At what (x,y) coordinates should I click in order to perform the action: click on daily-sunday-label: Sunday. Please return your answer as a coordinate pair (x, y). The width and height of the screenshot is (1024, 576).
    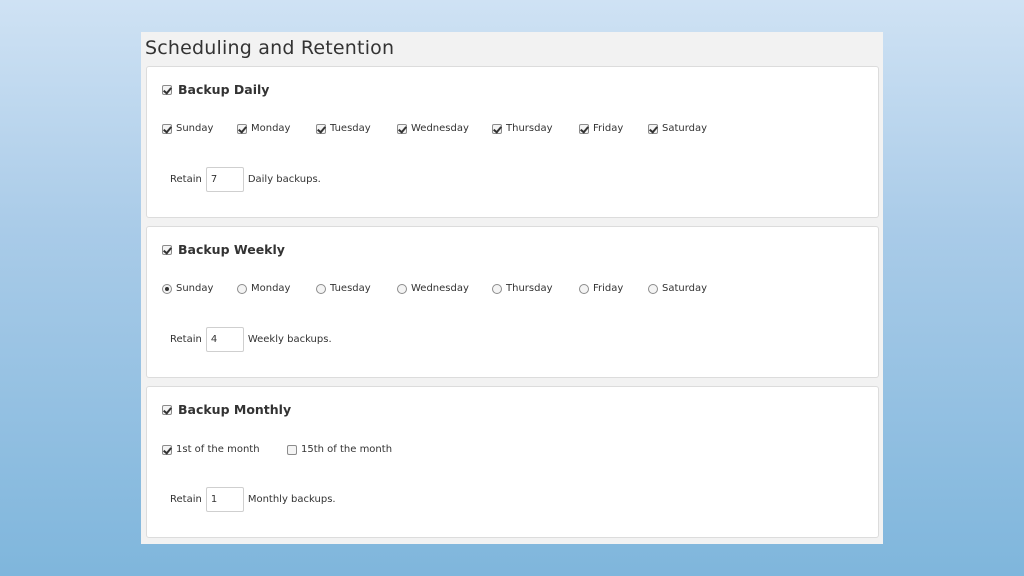
    Looking at the image, I should click on (195, 128).